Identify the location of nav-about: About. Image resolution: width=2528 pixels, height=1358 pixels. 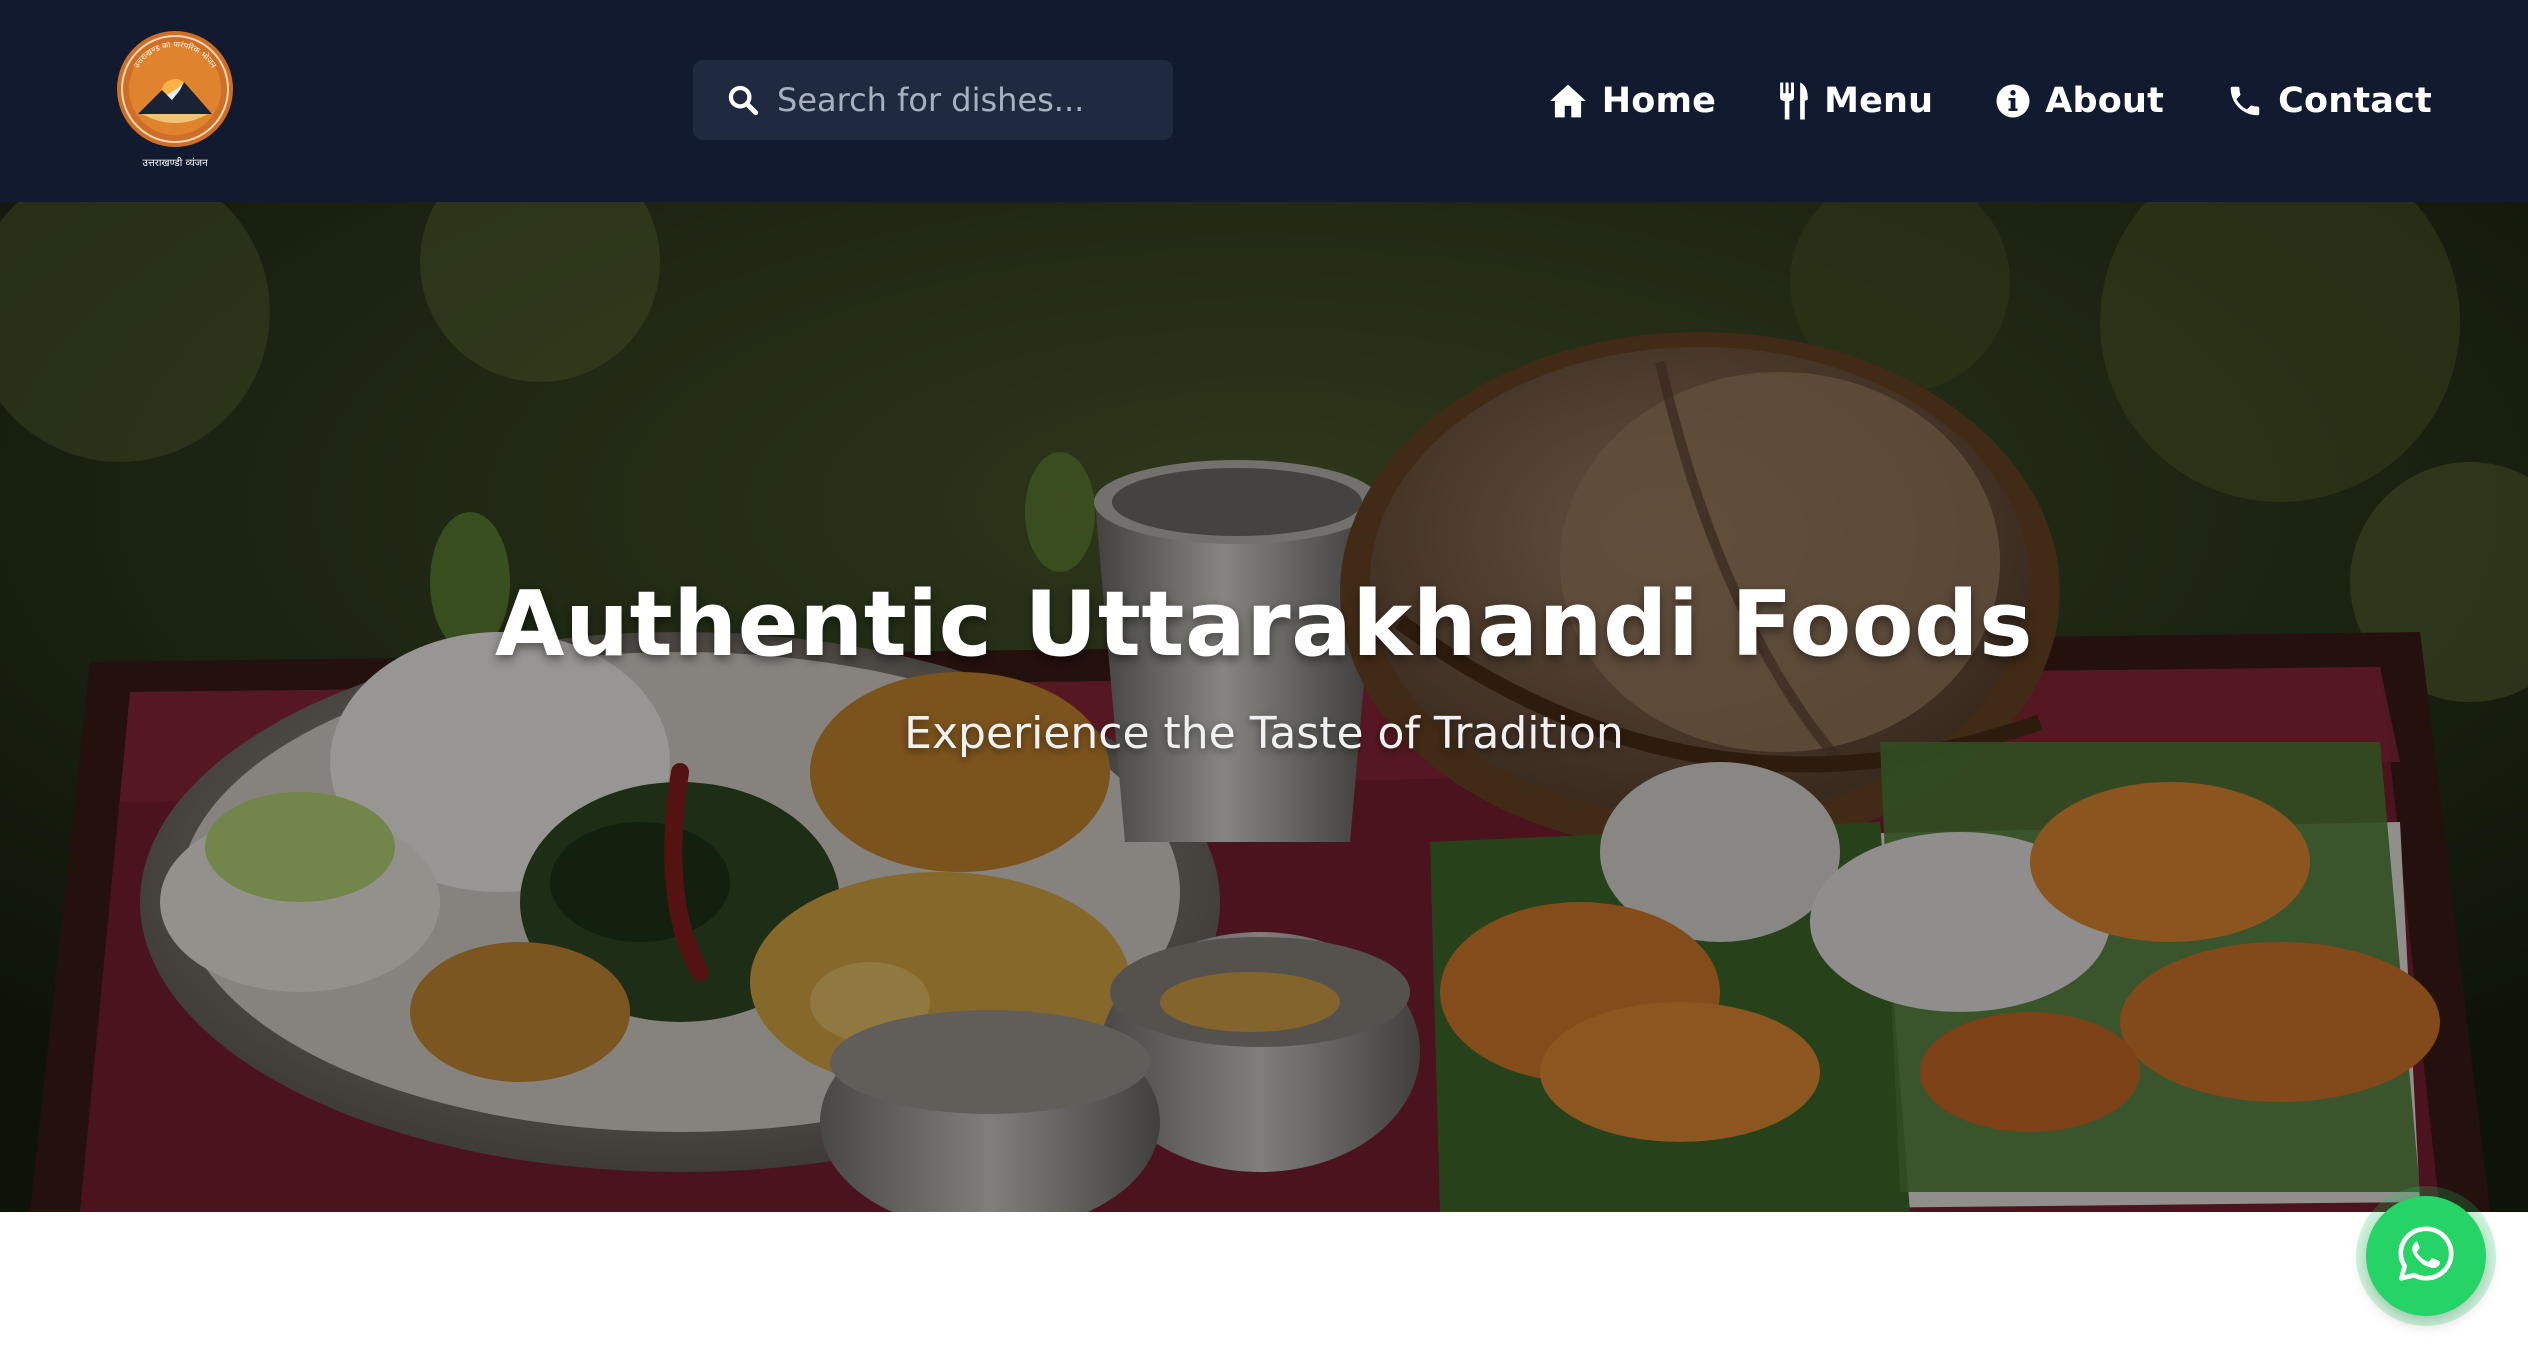
(2079, 101).